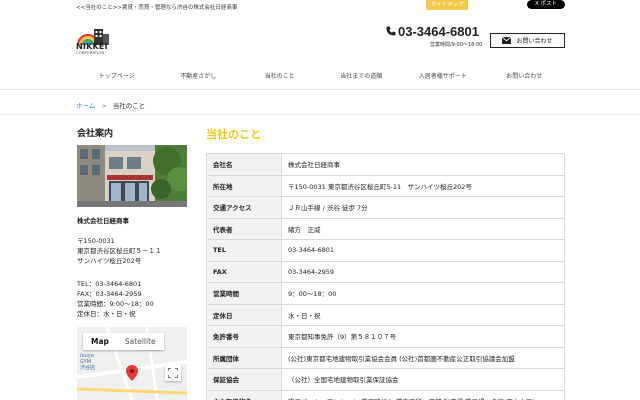 The image size is (640, 400). I want to click on sidebar-hours: 営業時間：9:00～18：00, so click(115, 304).